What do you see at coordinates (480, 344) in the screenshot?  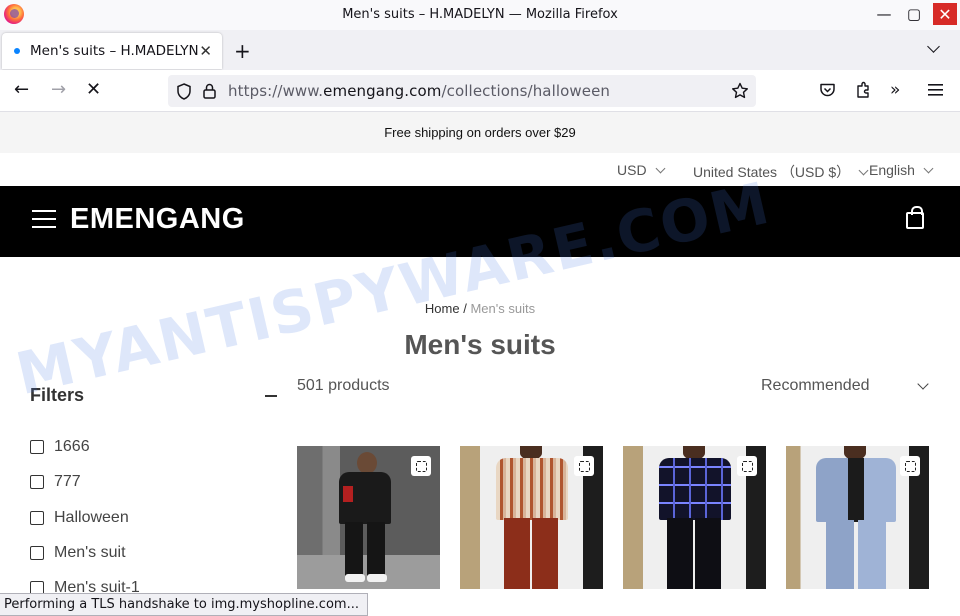 I see `page-title: Men's suits` at bounding box center [480, 344].